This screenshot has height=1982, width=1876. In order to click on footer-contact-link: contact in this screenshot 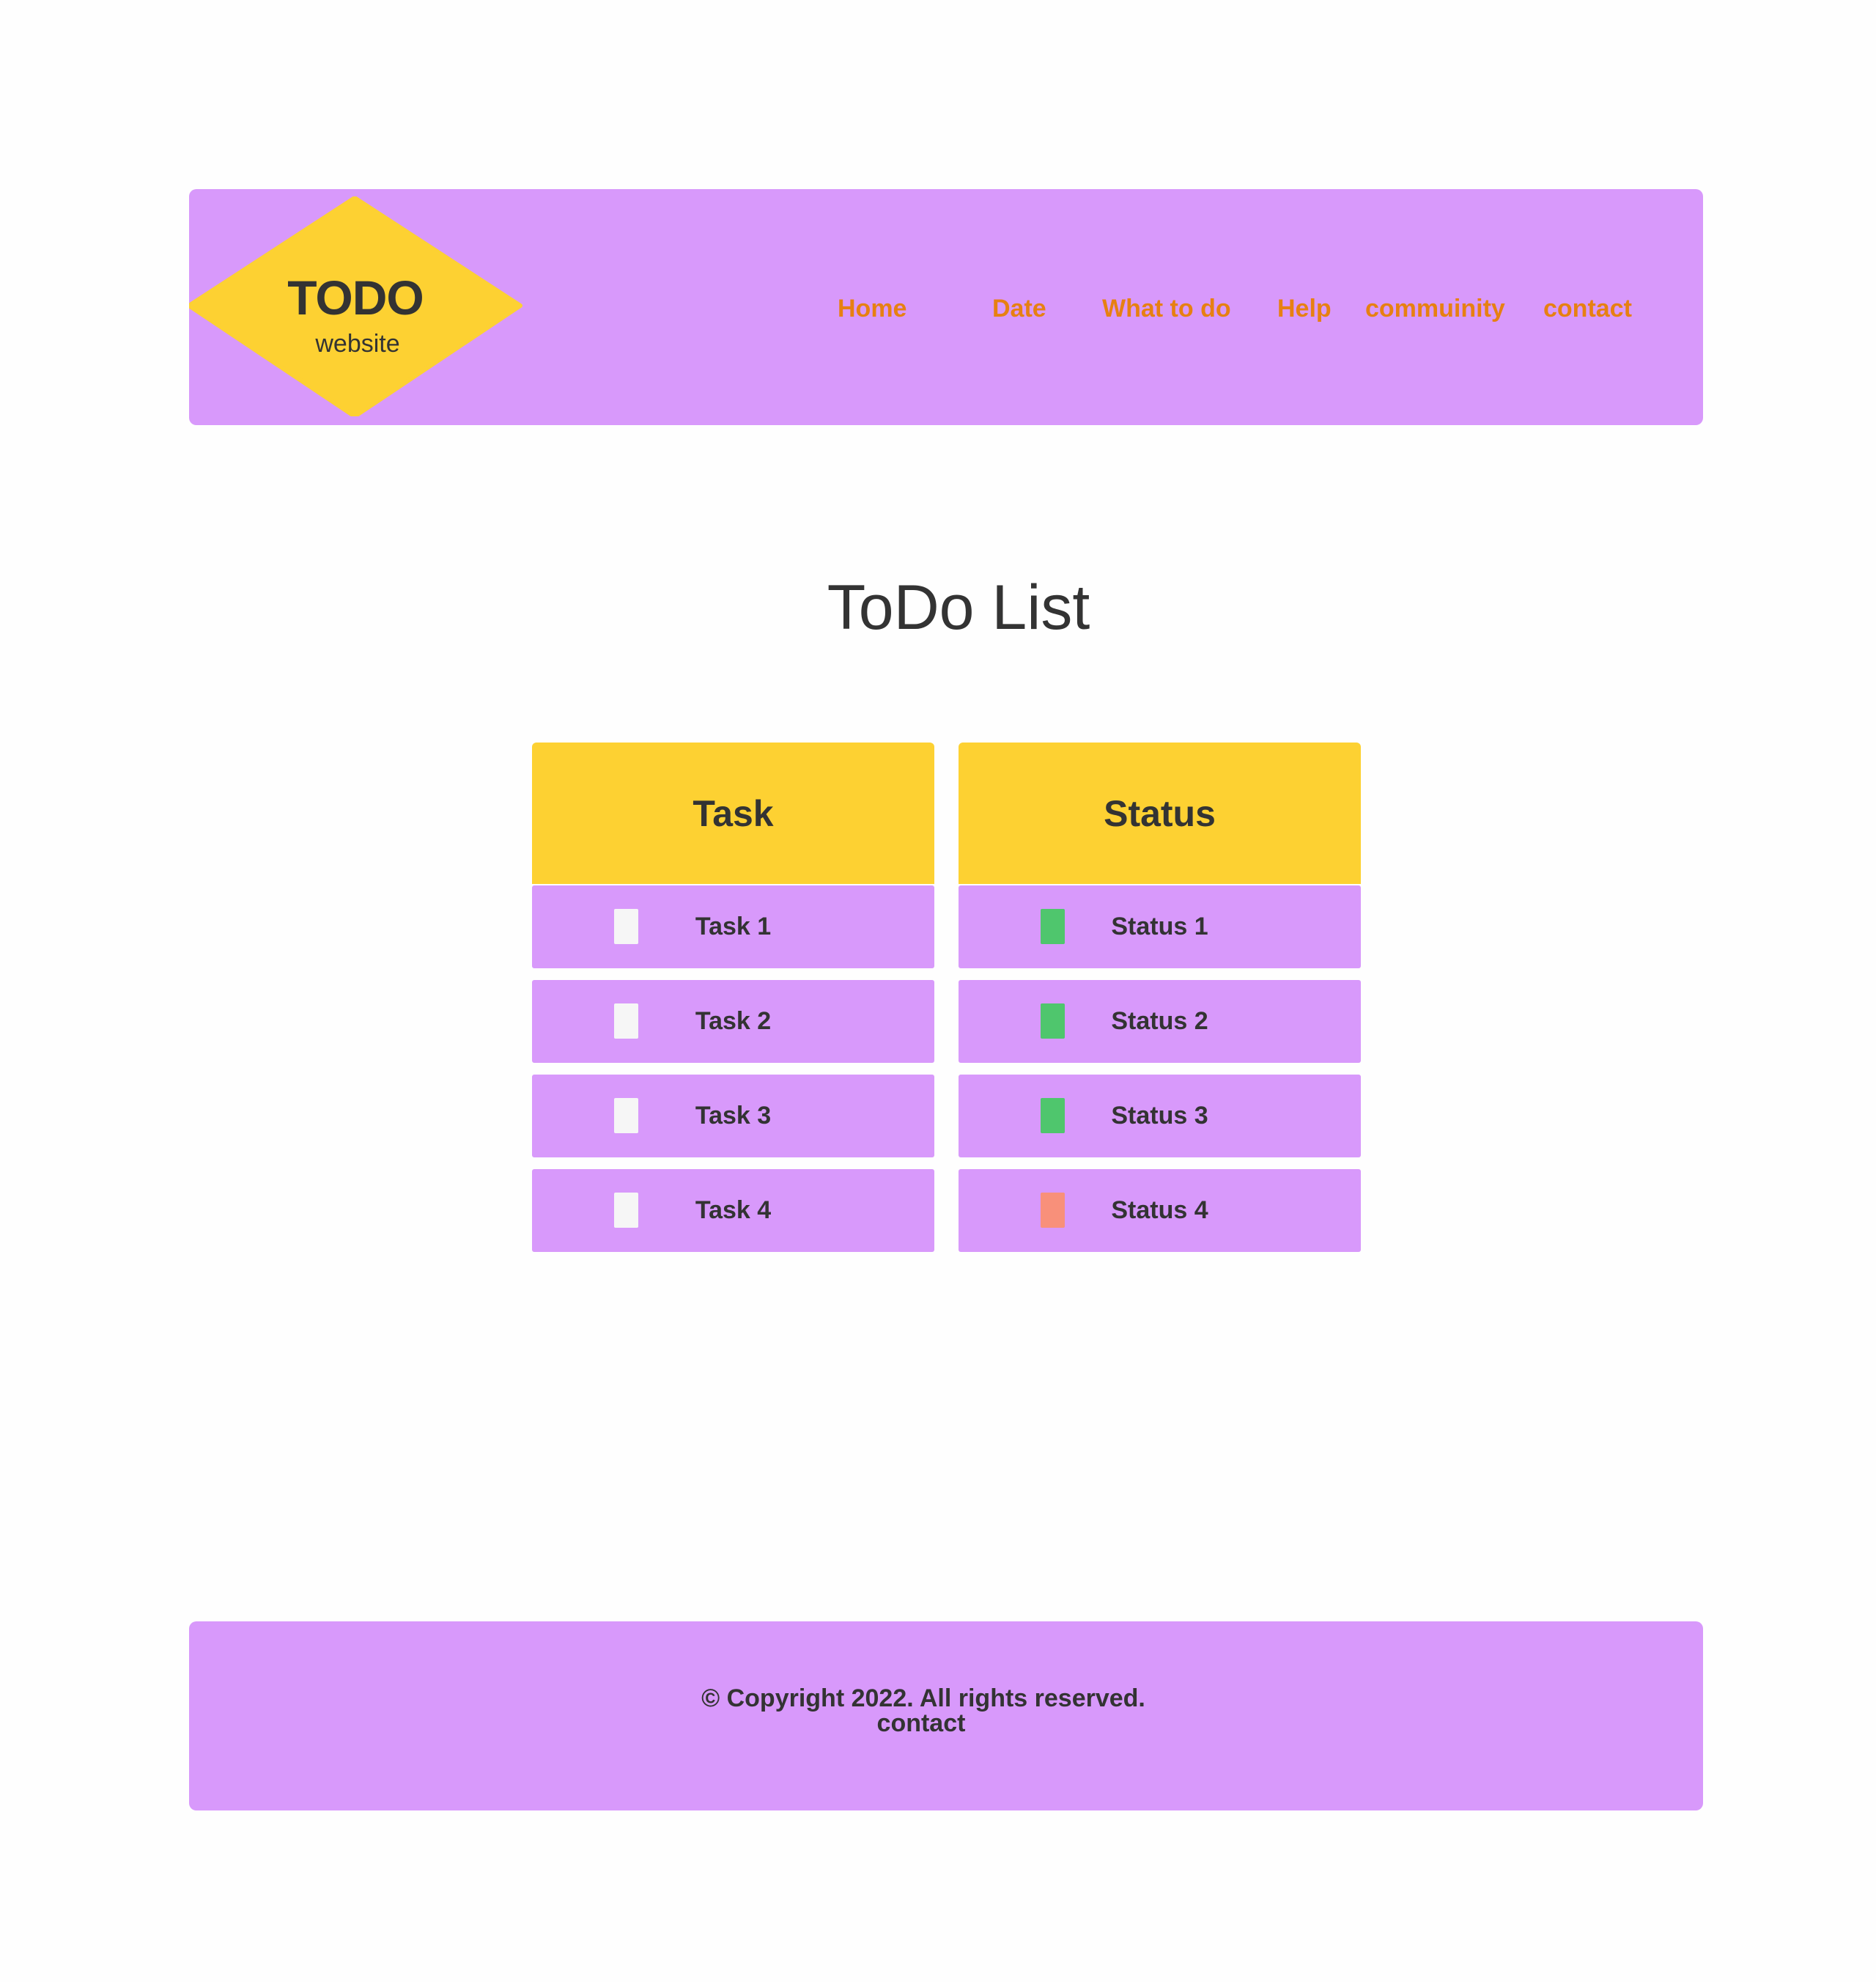, I will do `click(921, 1724)`.